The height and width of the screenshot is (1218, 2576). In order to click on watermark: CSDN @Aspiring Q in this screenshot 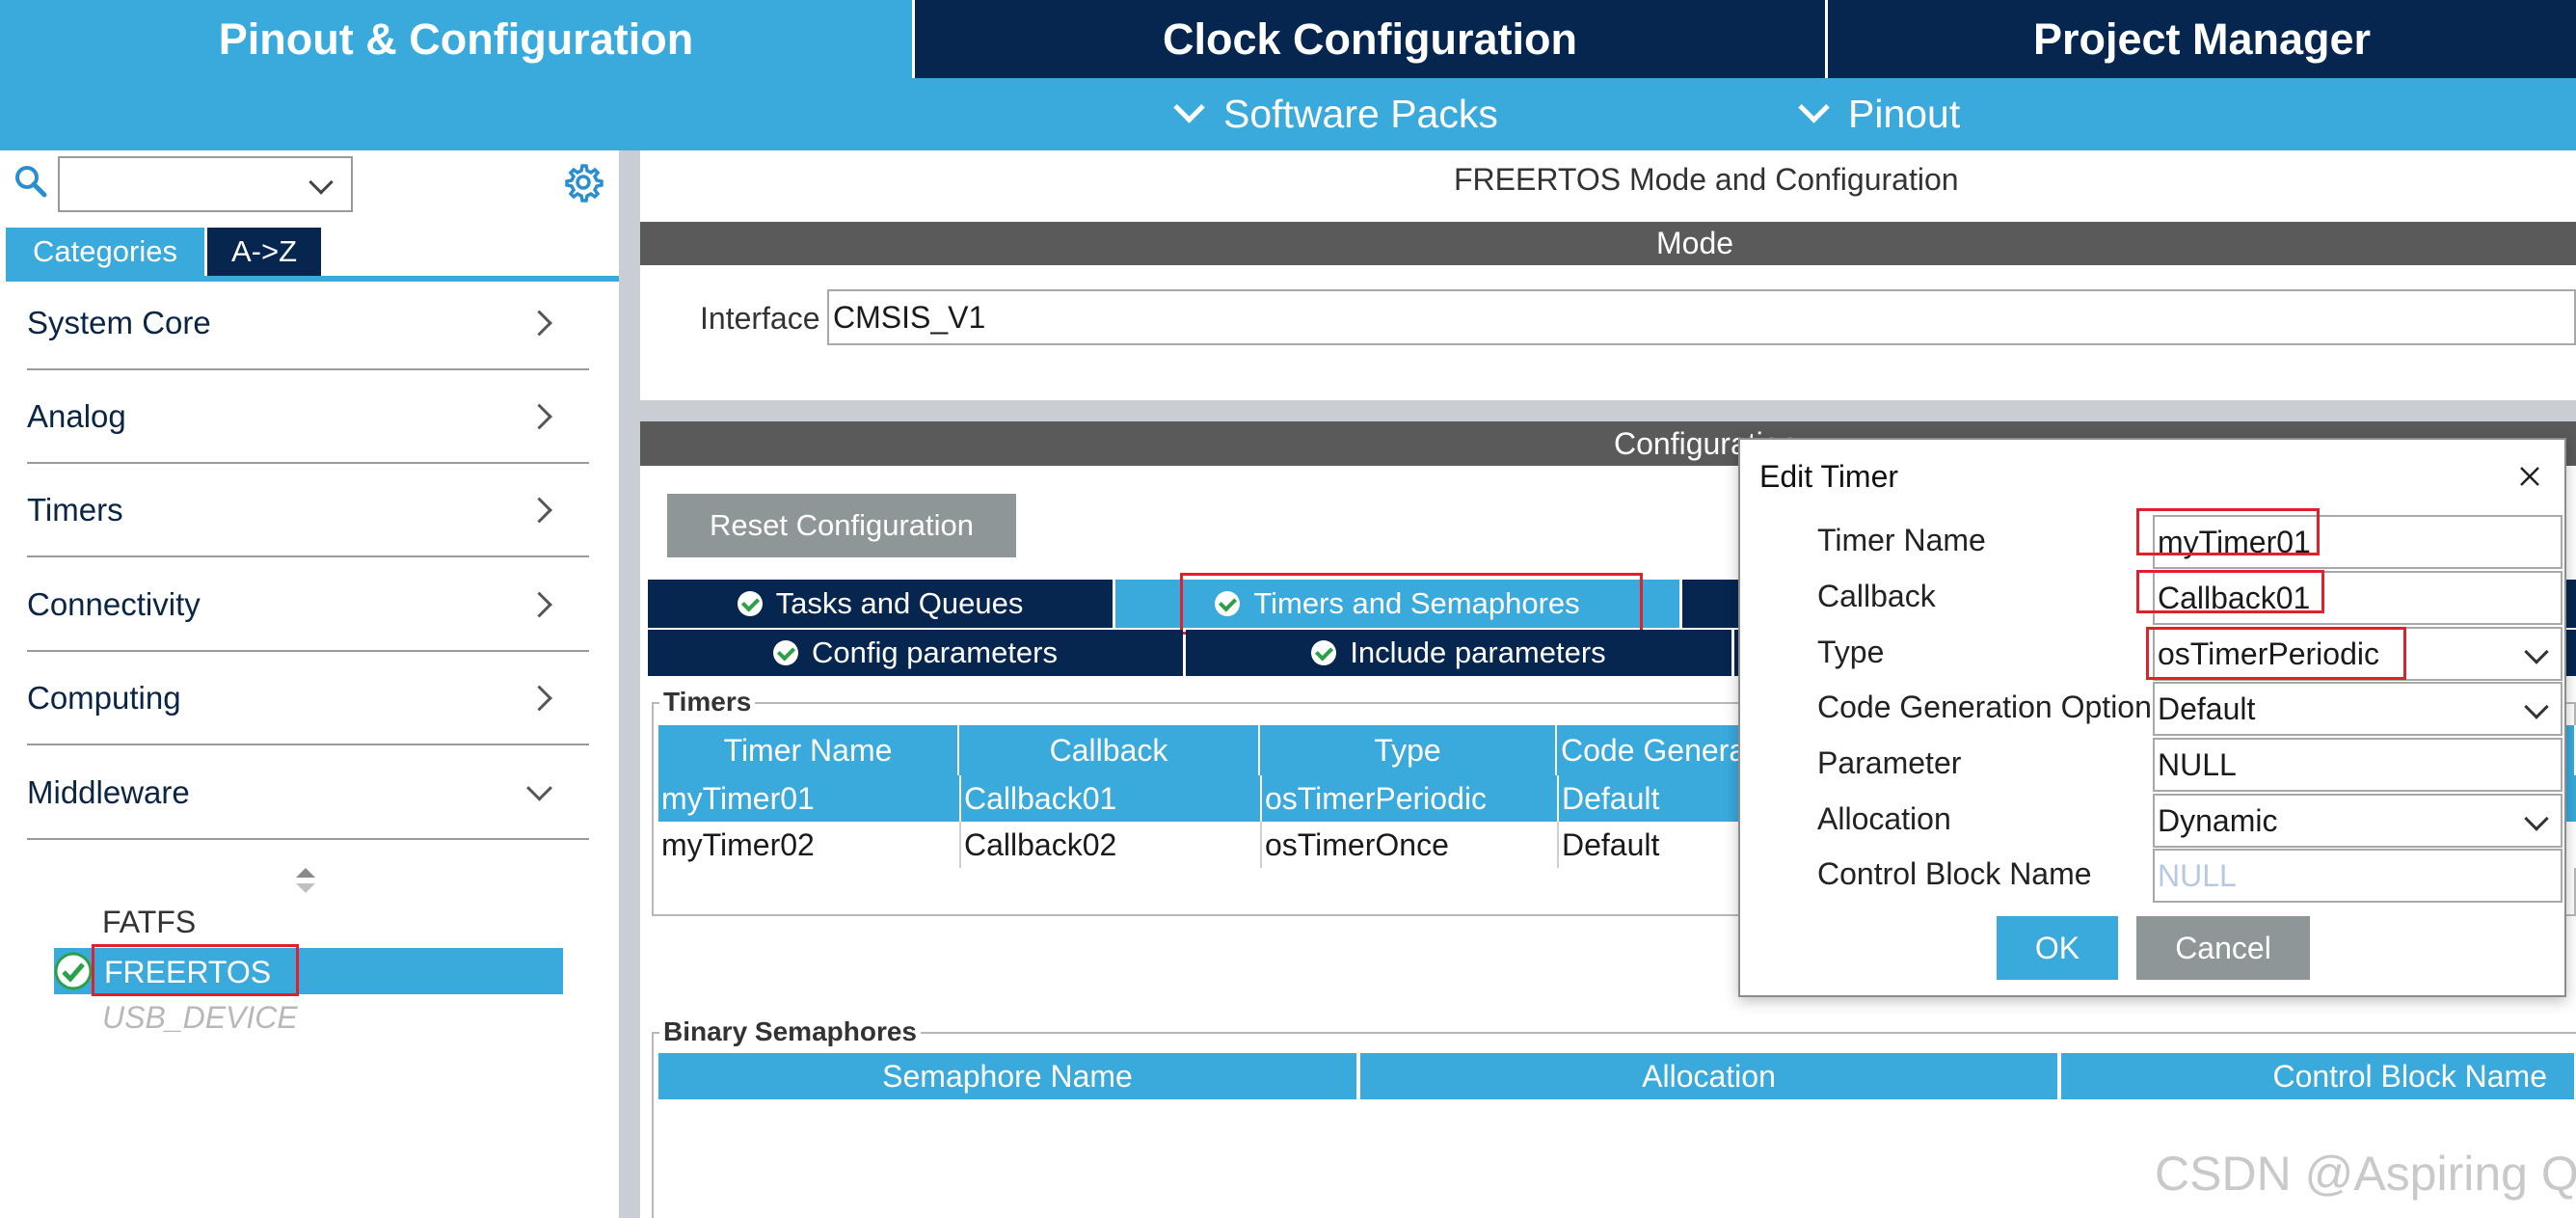, I will do `click(2366, 1174)`.